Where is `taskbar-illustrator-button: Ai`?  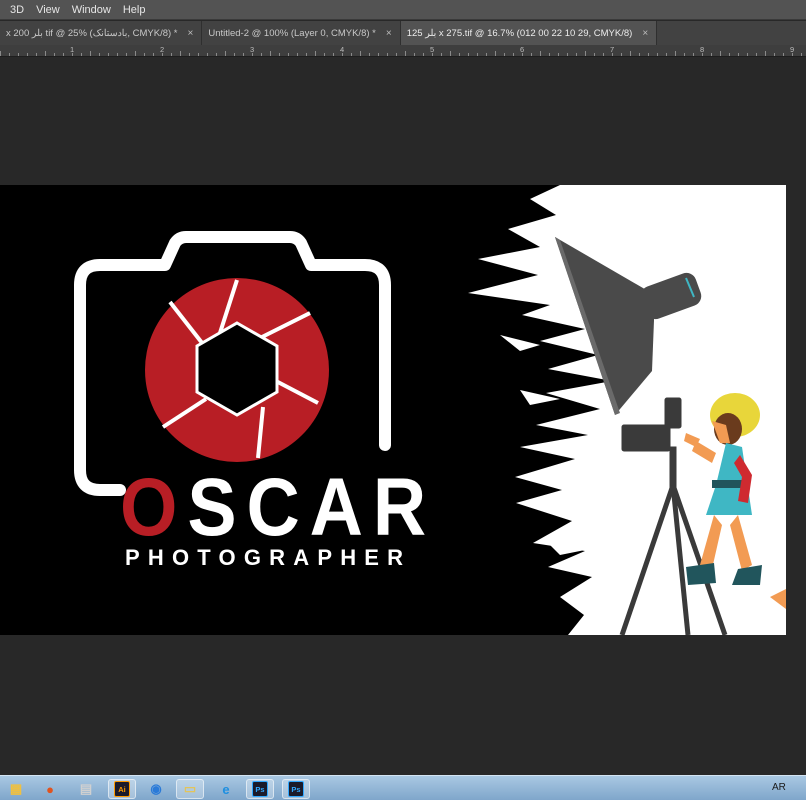
taskbar-illustrator-button: Ai is located at coordinates (122, 789).